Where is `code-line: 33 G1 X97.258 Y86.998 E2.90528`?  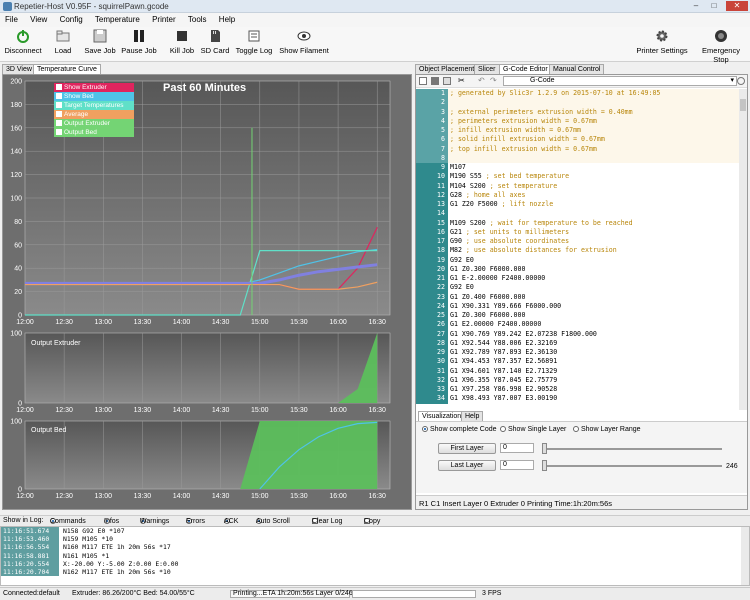 code-line: 33 G1 X97.258 Y86.998 E2.90528 is located at coordinates (577, 390).